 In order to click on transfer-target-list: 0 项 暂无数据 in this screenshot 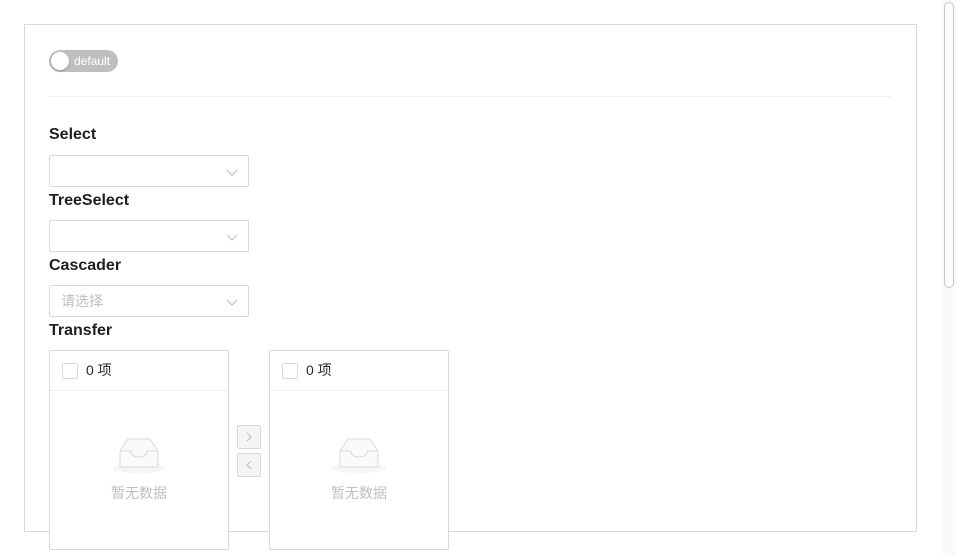, I will do `click(359, 450)`.